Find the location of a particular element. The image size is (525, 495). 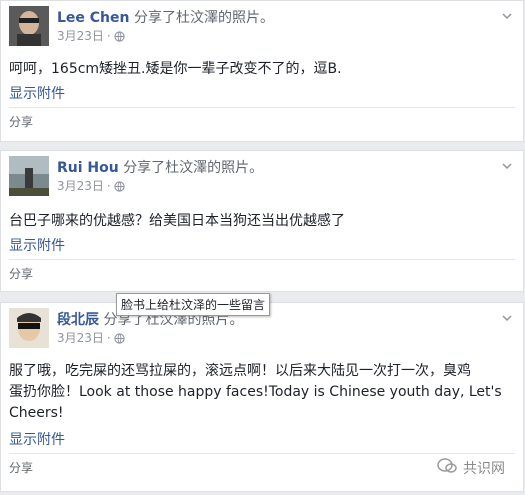

post-header: Lee Chen 分享了杜汶澤的照片。 is located at coordinates (165, 17).